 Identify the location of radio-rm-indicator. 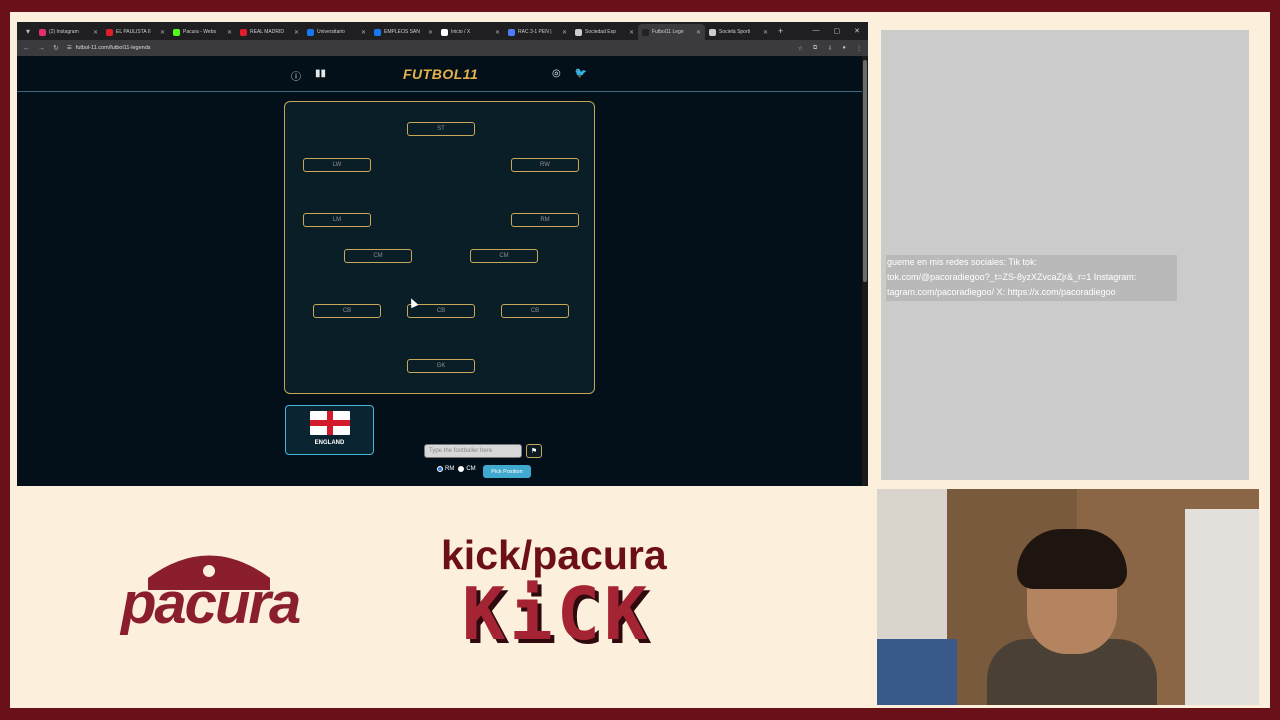
(440, 469).